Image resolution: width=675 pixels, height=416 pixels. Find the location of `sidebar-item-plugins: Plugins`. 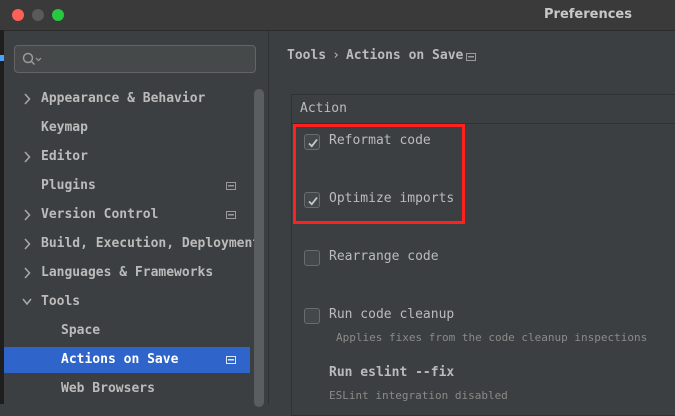

sidebar-item-plugins: Plugins is located at coordinates (127, 186).